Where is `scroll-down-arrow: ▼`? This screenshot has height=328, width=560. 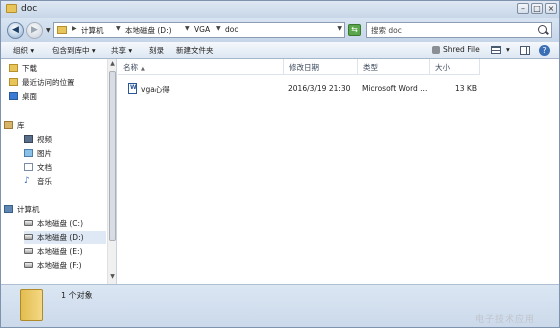
scroll-down-arrow: ▼ is located at coordinates (112, 277).